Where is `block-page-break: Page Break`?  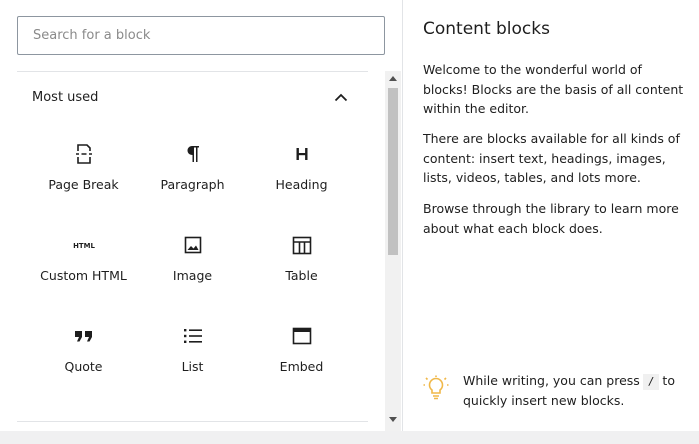 block-page-break: Page Break is located at coordinates (83, 179).